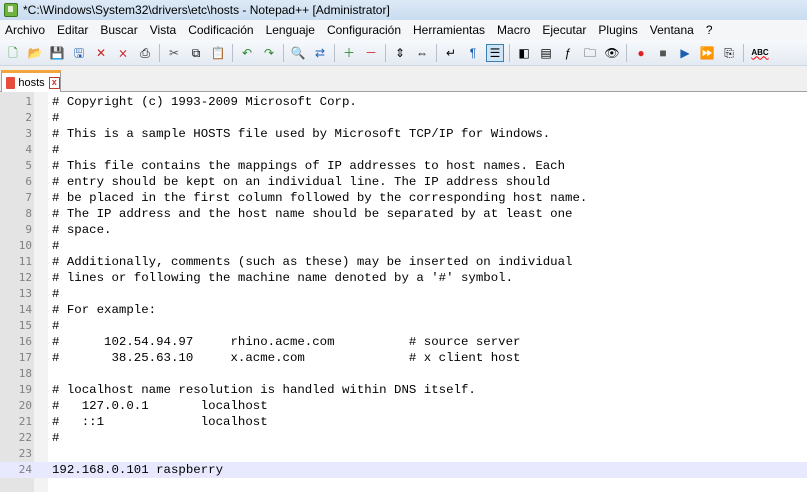 The image size is (807, 492). Describe the element at coordinates (450, 30) in the screenshot. I see `menu-herramientas: Herramientas` at that location.